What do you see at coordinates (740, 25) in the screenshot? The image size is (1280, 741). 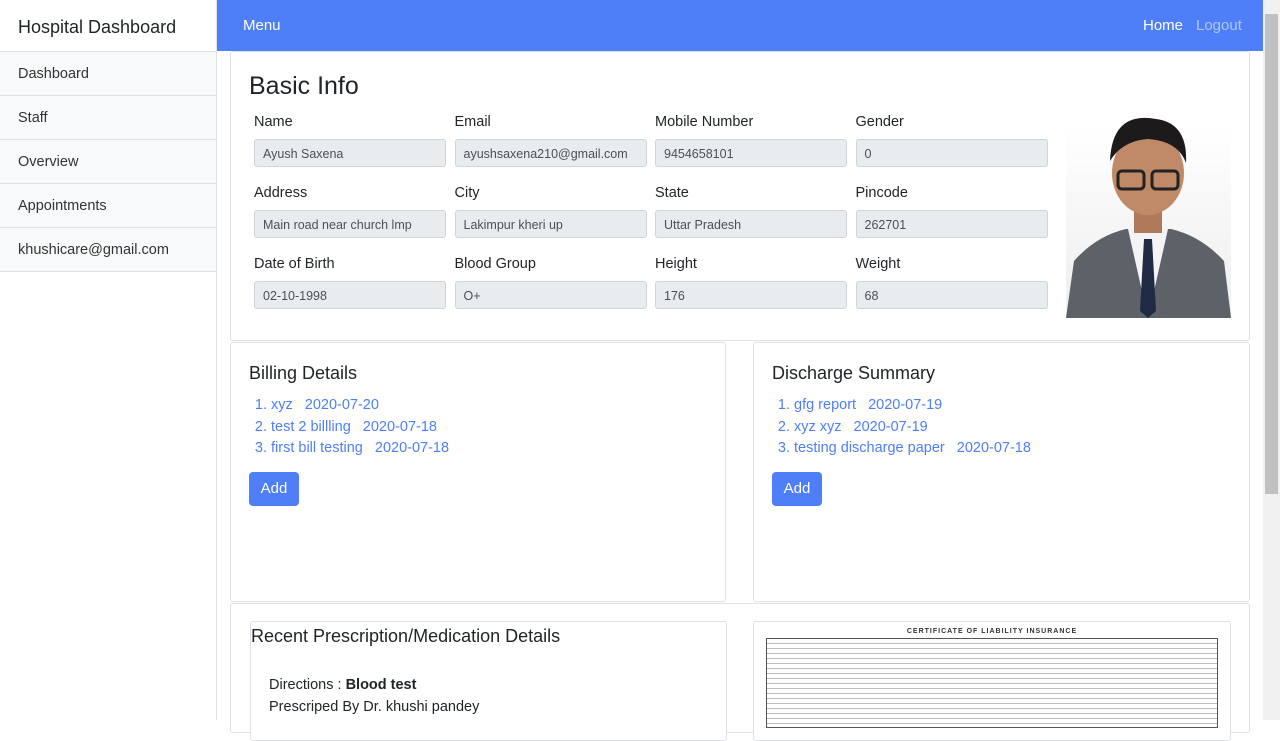 I see `top-navbar: Menu Home Logout` at bounding box center [740, 25].